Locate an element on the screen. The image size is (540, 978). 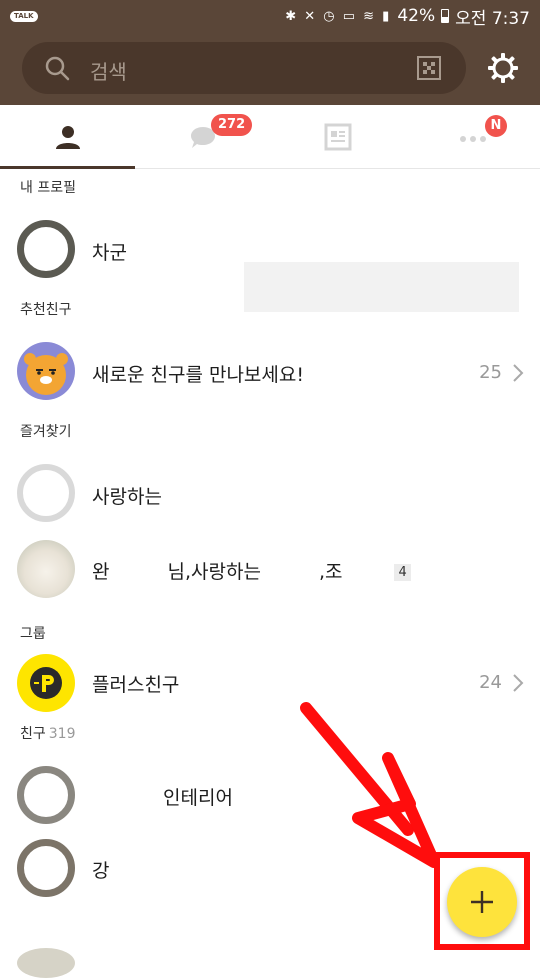
app-bar: 검색 is located at coordinates (270, 68).